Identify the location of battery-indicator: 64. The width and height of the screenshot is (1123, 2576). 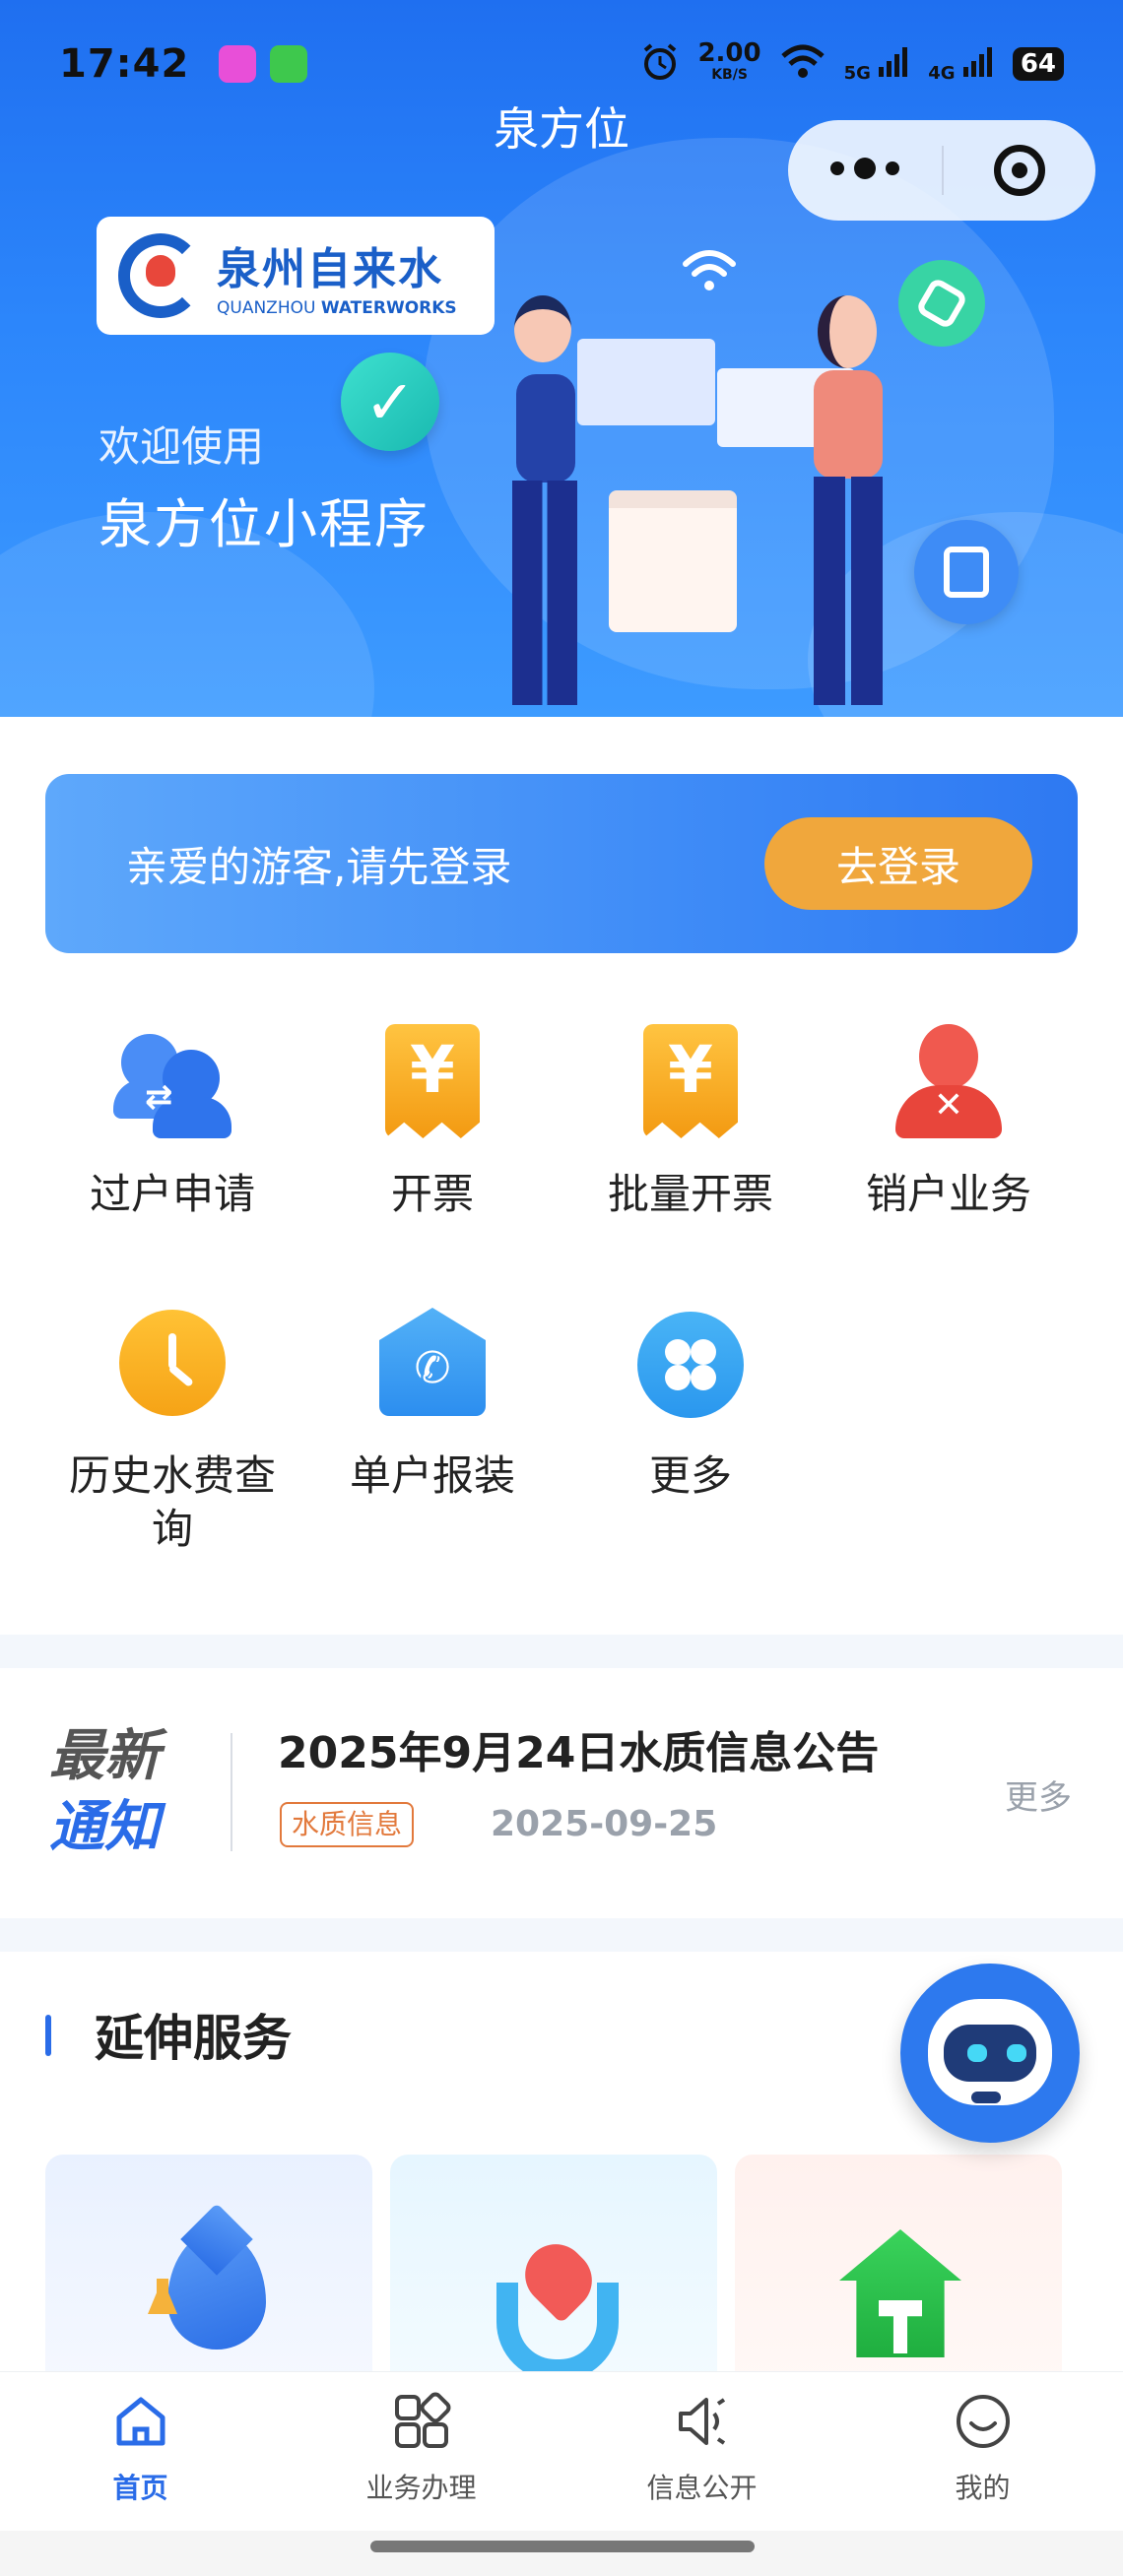
(1038, 64).